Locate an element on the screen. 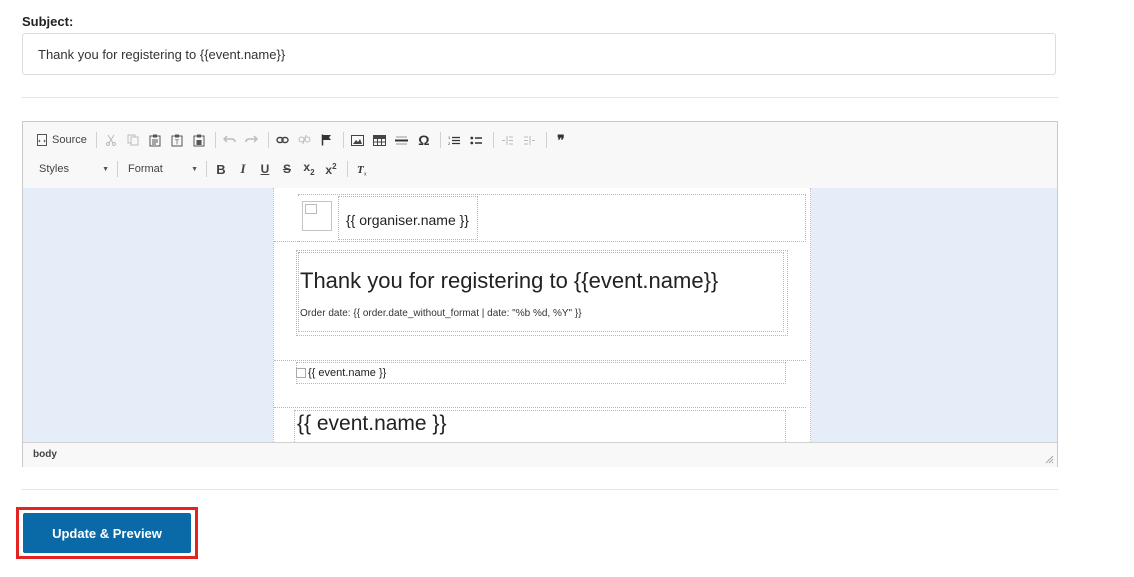 This screenshot has height=577, width=1134. bullet-list-button is located at coordinates (477, 140).